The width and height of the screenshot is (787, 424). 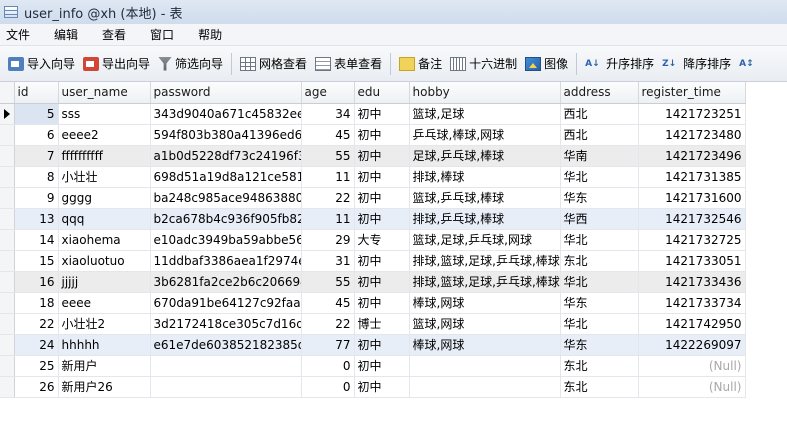 What do you see at coordinates (328, 177) in the screenshot?
I see `cell-age: 11` at bounding box center [328, 177].